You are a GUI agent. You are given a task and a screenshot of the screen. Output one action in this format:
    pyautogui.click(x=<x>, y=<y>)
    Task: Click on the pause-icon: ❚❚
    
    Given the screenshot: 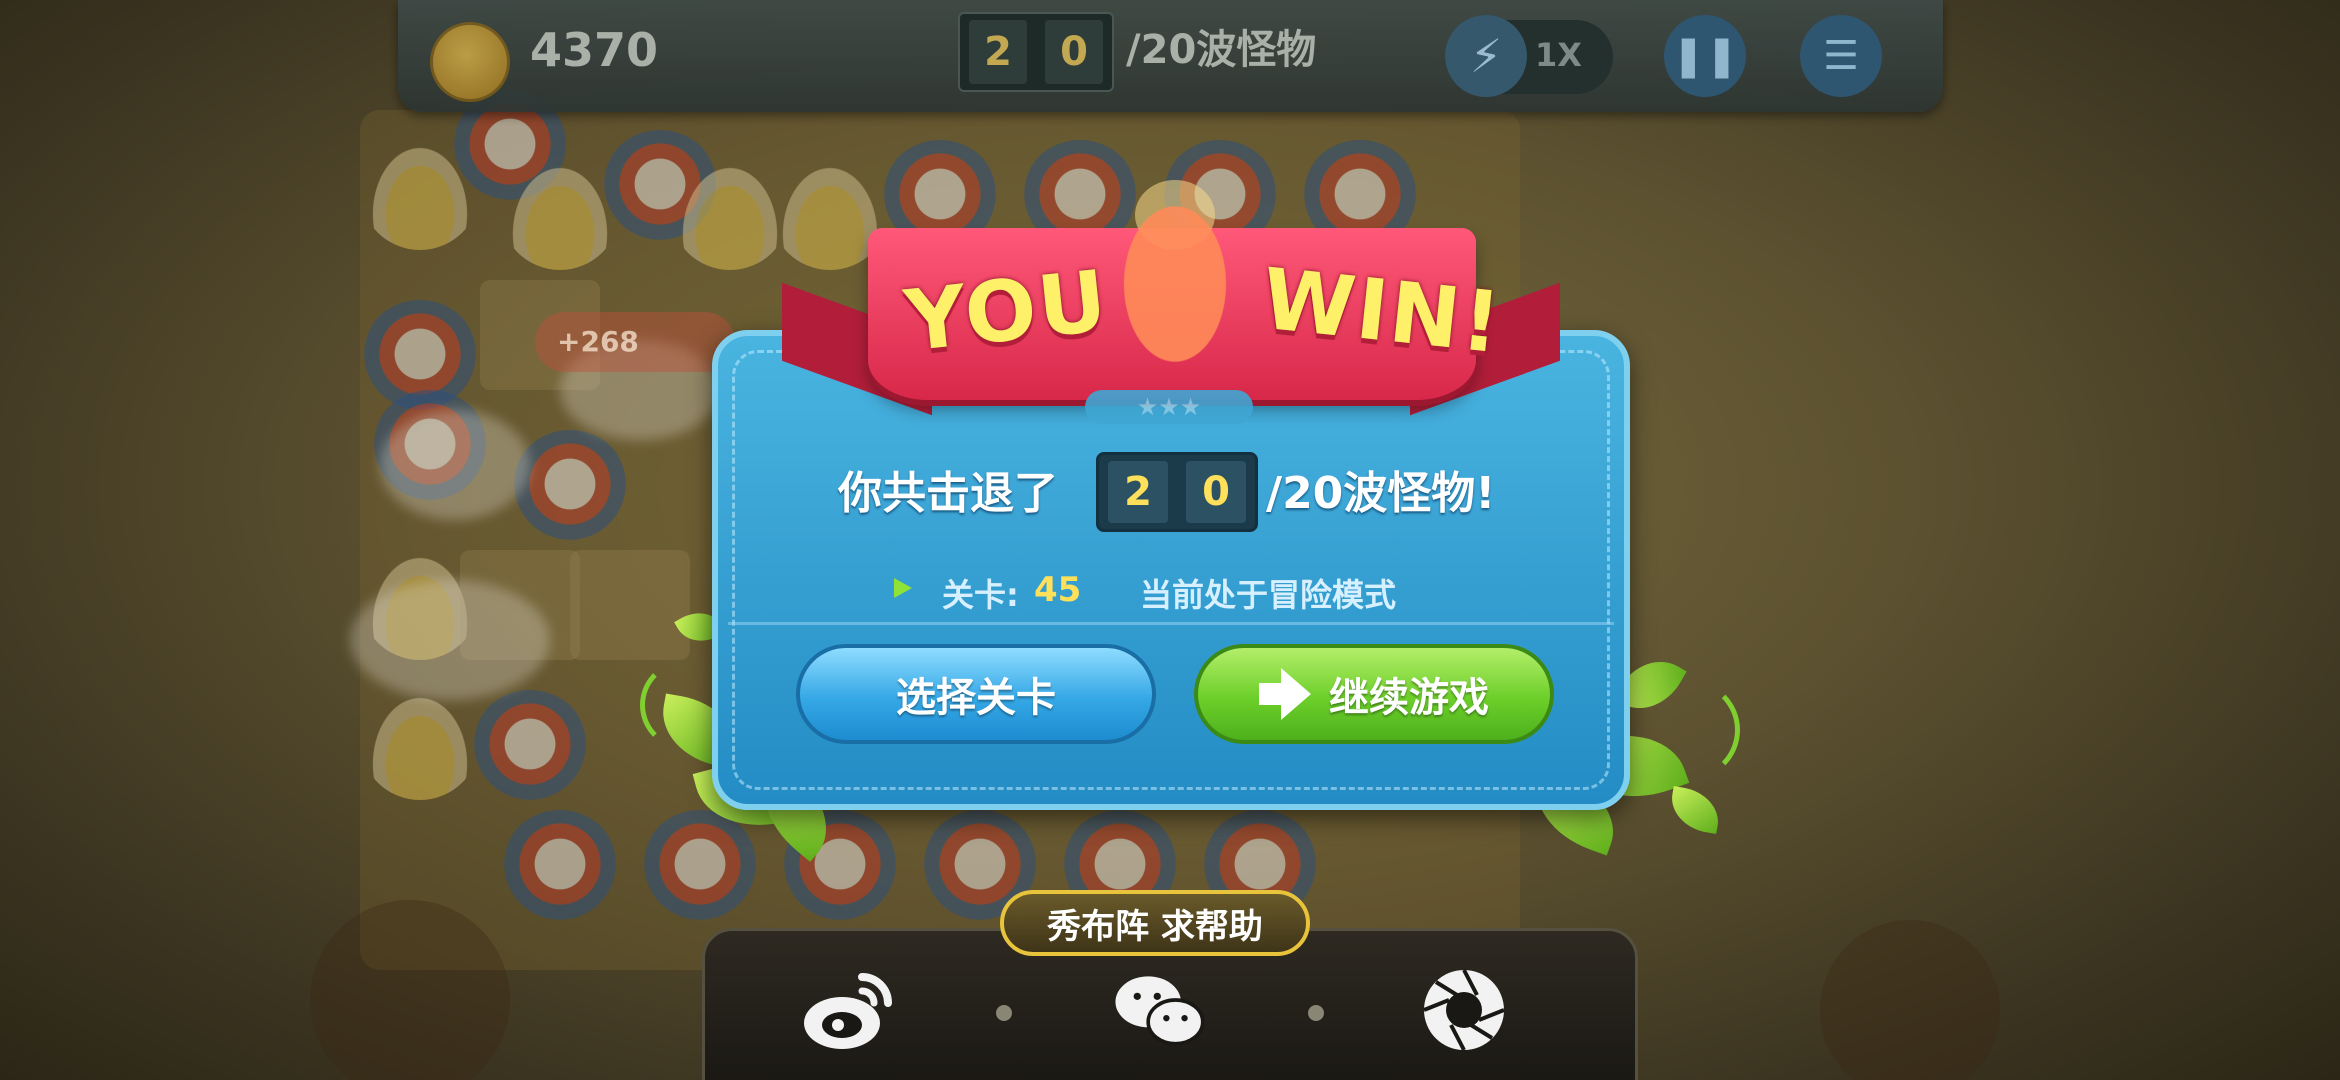 What is the action you would take?
    pyautogui.click(x=1705, y=56)
    